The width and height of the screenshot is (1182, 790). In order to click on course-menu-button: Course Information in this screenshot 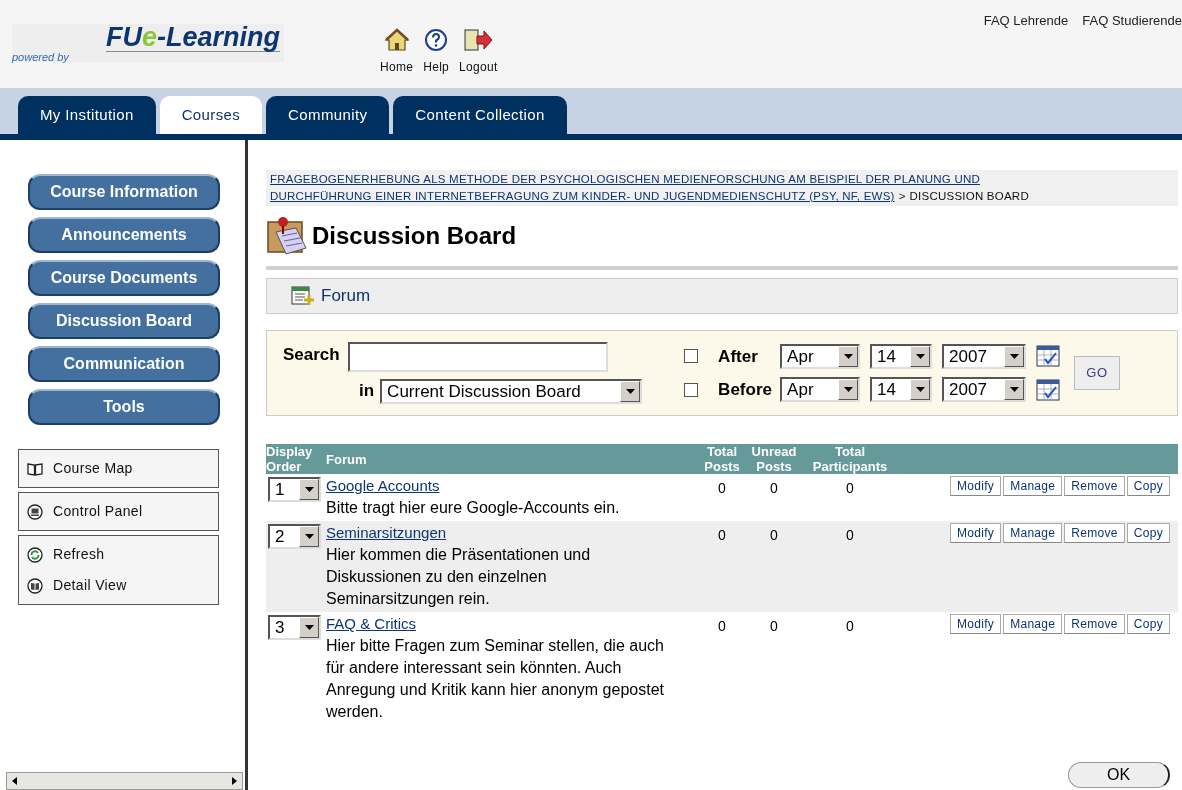, I will do `click(124, 192)`.